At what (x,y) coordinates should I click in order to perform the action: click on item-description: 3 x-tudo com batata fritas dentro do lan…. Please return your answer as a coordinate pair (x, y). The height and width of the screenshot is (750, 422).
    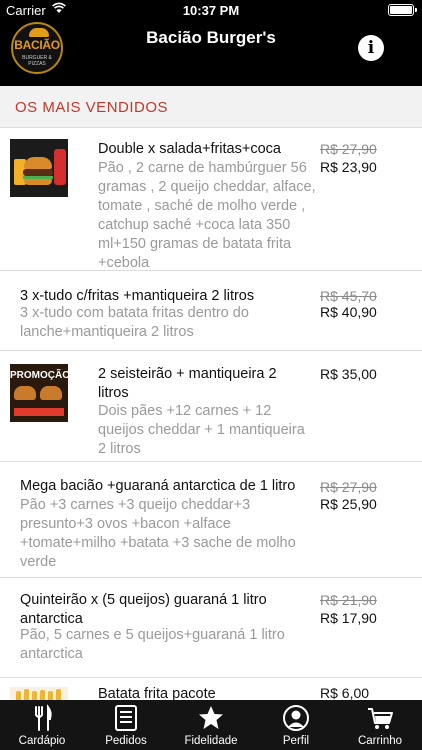
    Looking at the image, I should click on (134, 322).